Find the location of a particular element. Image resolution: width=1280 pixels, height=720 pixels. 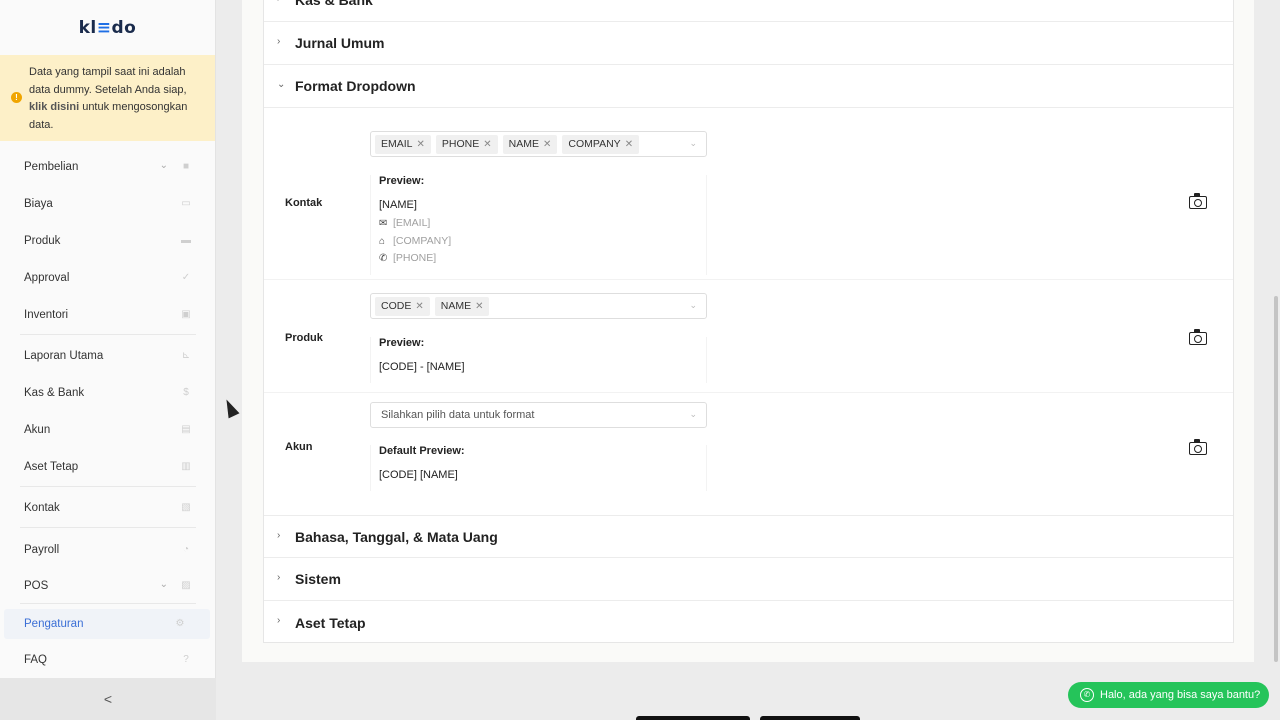

sidebar-item-label: Biaya is located at coordinates (38, 204).